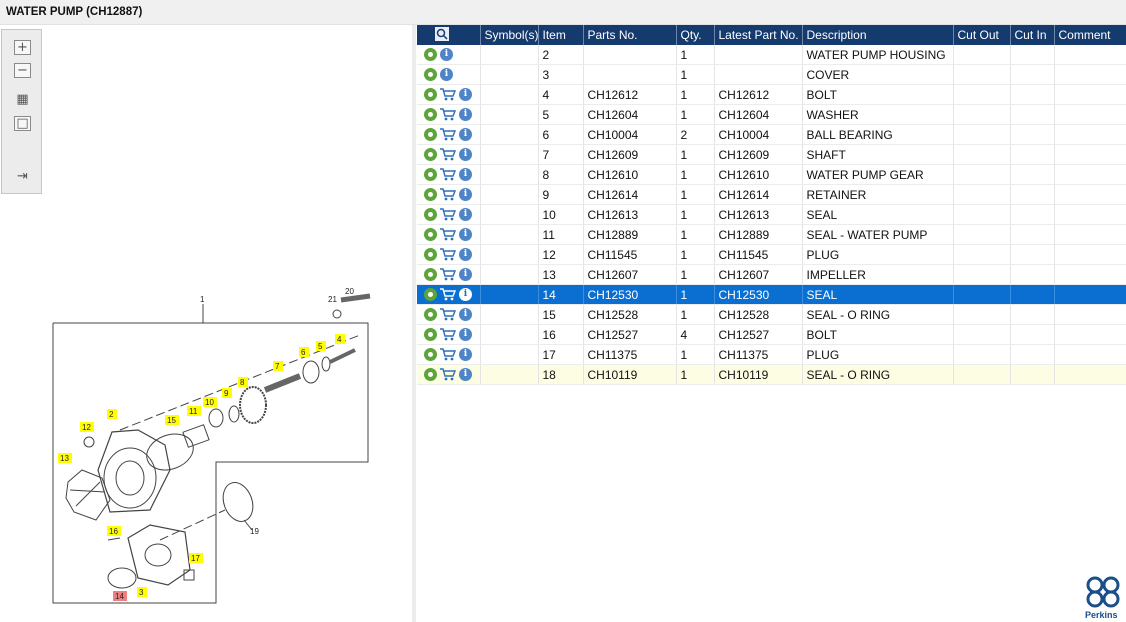 This screenshot has width=1126, height=622. I want to click on parts-no-cell: CH12613, so click(630, 214).